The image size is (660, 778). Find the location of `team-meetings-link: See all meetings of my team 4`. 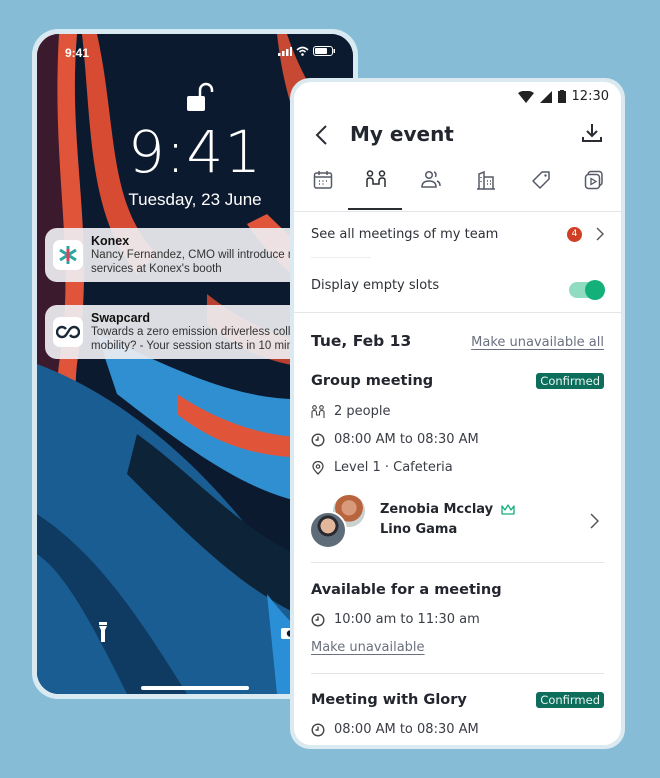

team-meetings-link: See all meetings of my team 4 is located at coordinates (457, 234).